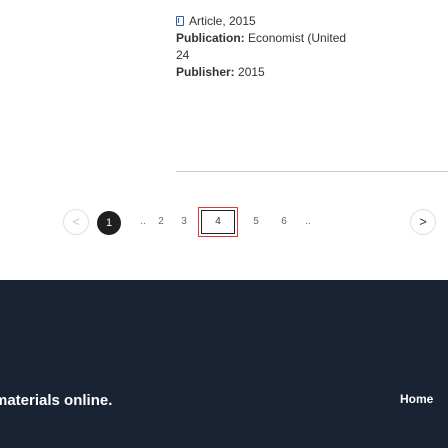 This screenshot has height=448, width=448. I want to click on book-icon, so click(180, 21).